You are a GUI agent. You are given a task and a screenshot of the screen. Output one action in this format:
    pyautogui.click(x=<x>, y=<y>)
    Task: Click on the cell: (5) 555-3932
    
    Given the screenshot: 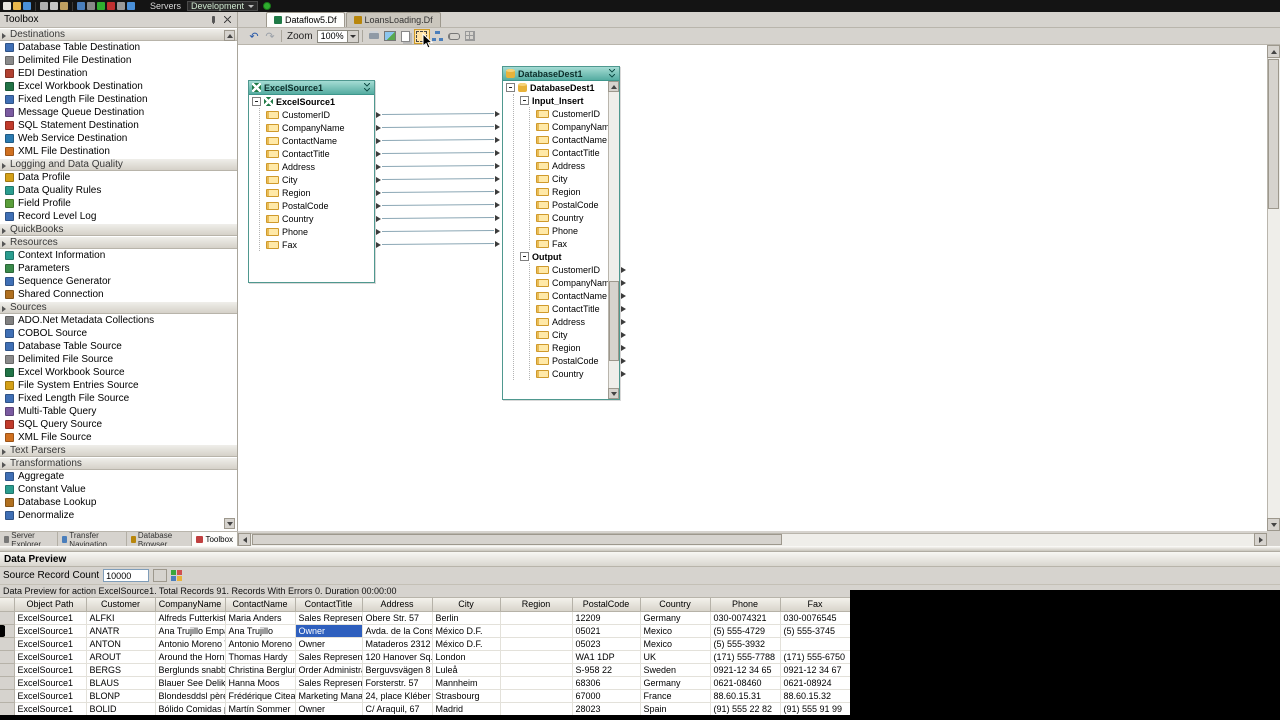 What is the action you would take?
    pyautogui.click(x=745, y=644)
    